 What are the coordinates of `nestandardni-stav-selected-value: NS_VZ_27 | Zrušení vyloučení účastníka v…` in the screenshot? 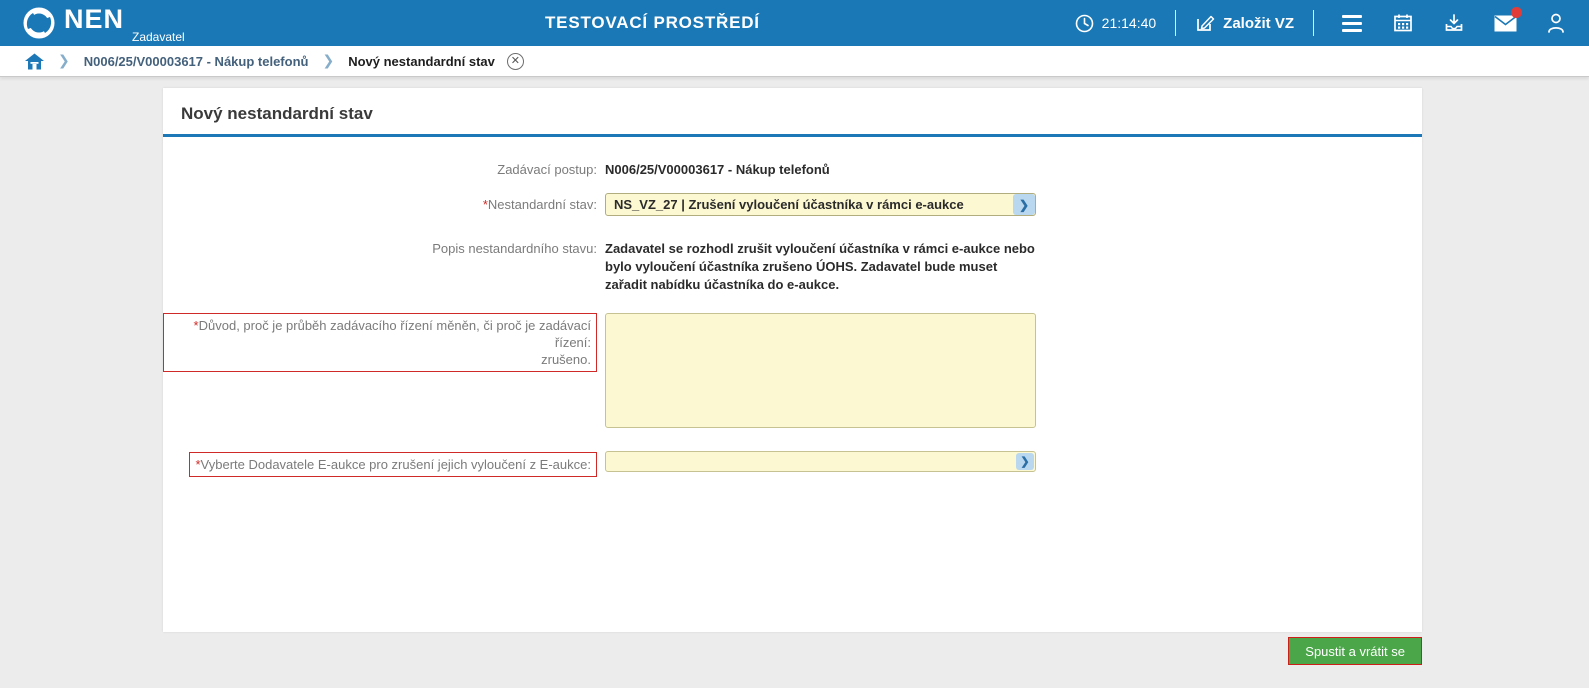 It's located at (789, 204).